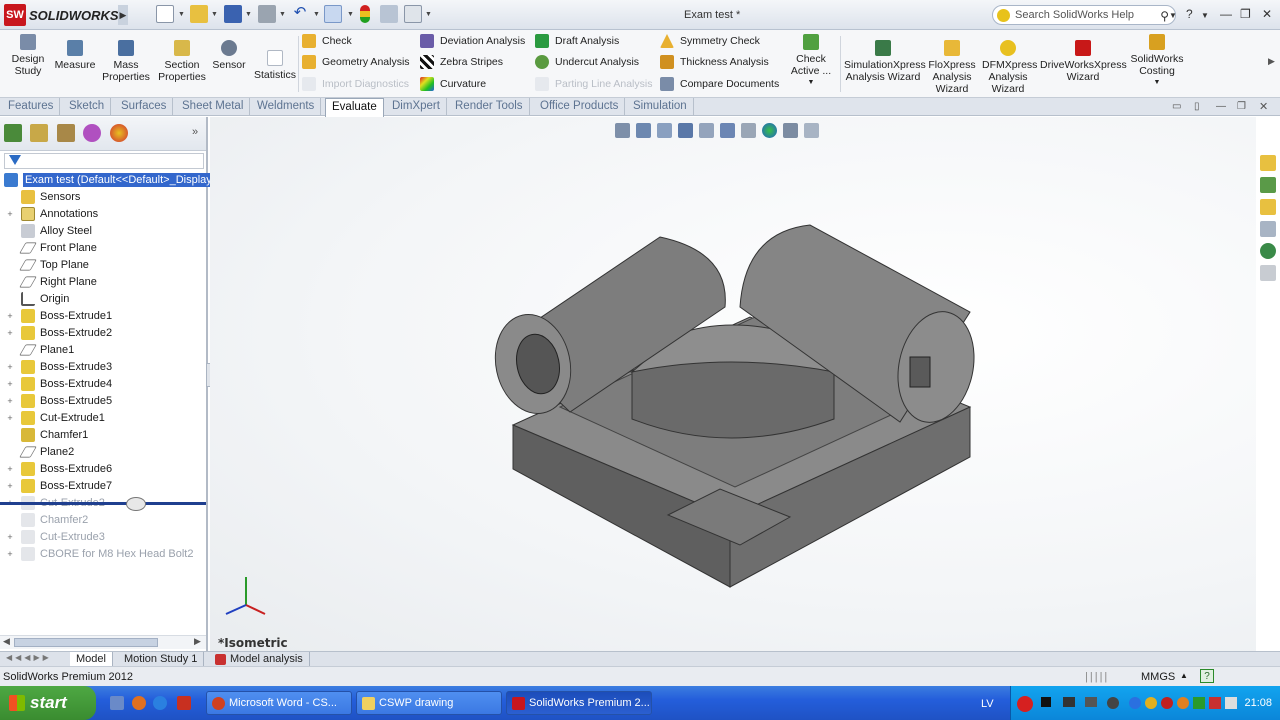 This screenshot has height=720, width=1280. I want to click on doc-restore-icon: ❐, so click(1241, 106).